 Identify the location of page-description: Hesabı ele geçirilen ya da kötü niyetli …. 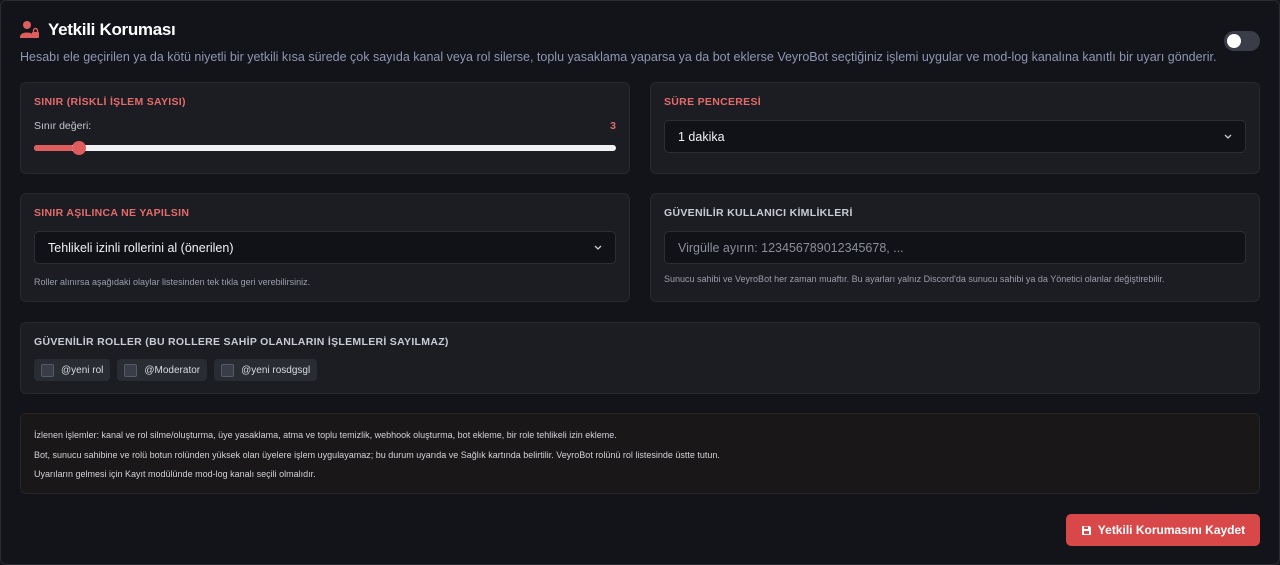
(618, 57).